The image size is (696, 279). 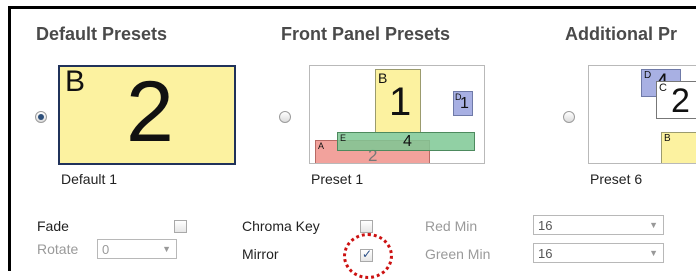 I want to click on rotate-label: Rotate, so click(x=58, y=249).